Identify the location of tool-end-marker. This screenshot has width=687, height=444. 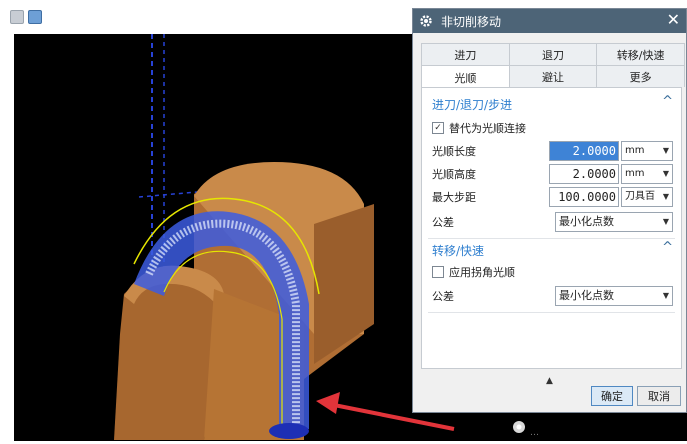
(289, 431).